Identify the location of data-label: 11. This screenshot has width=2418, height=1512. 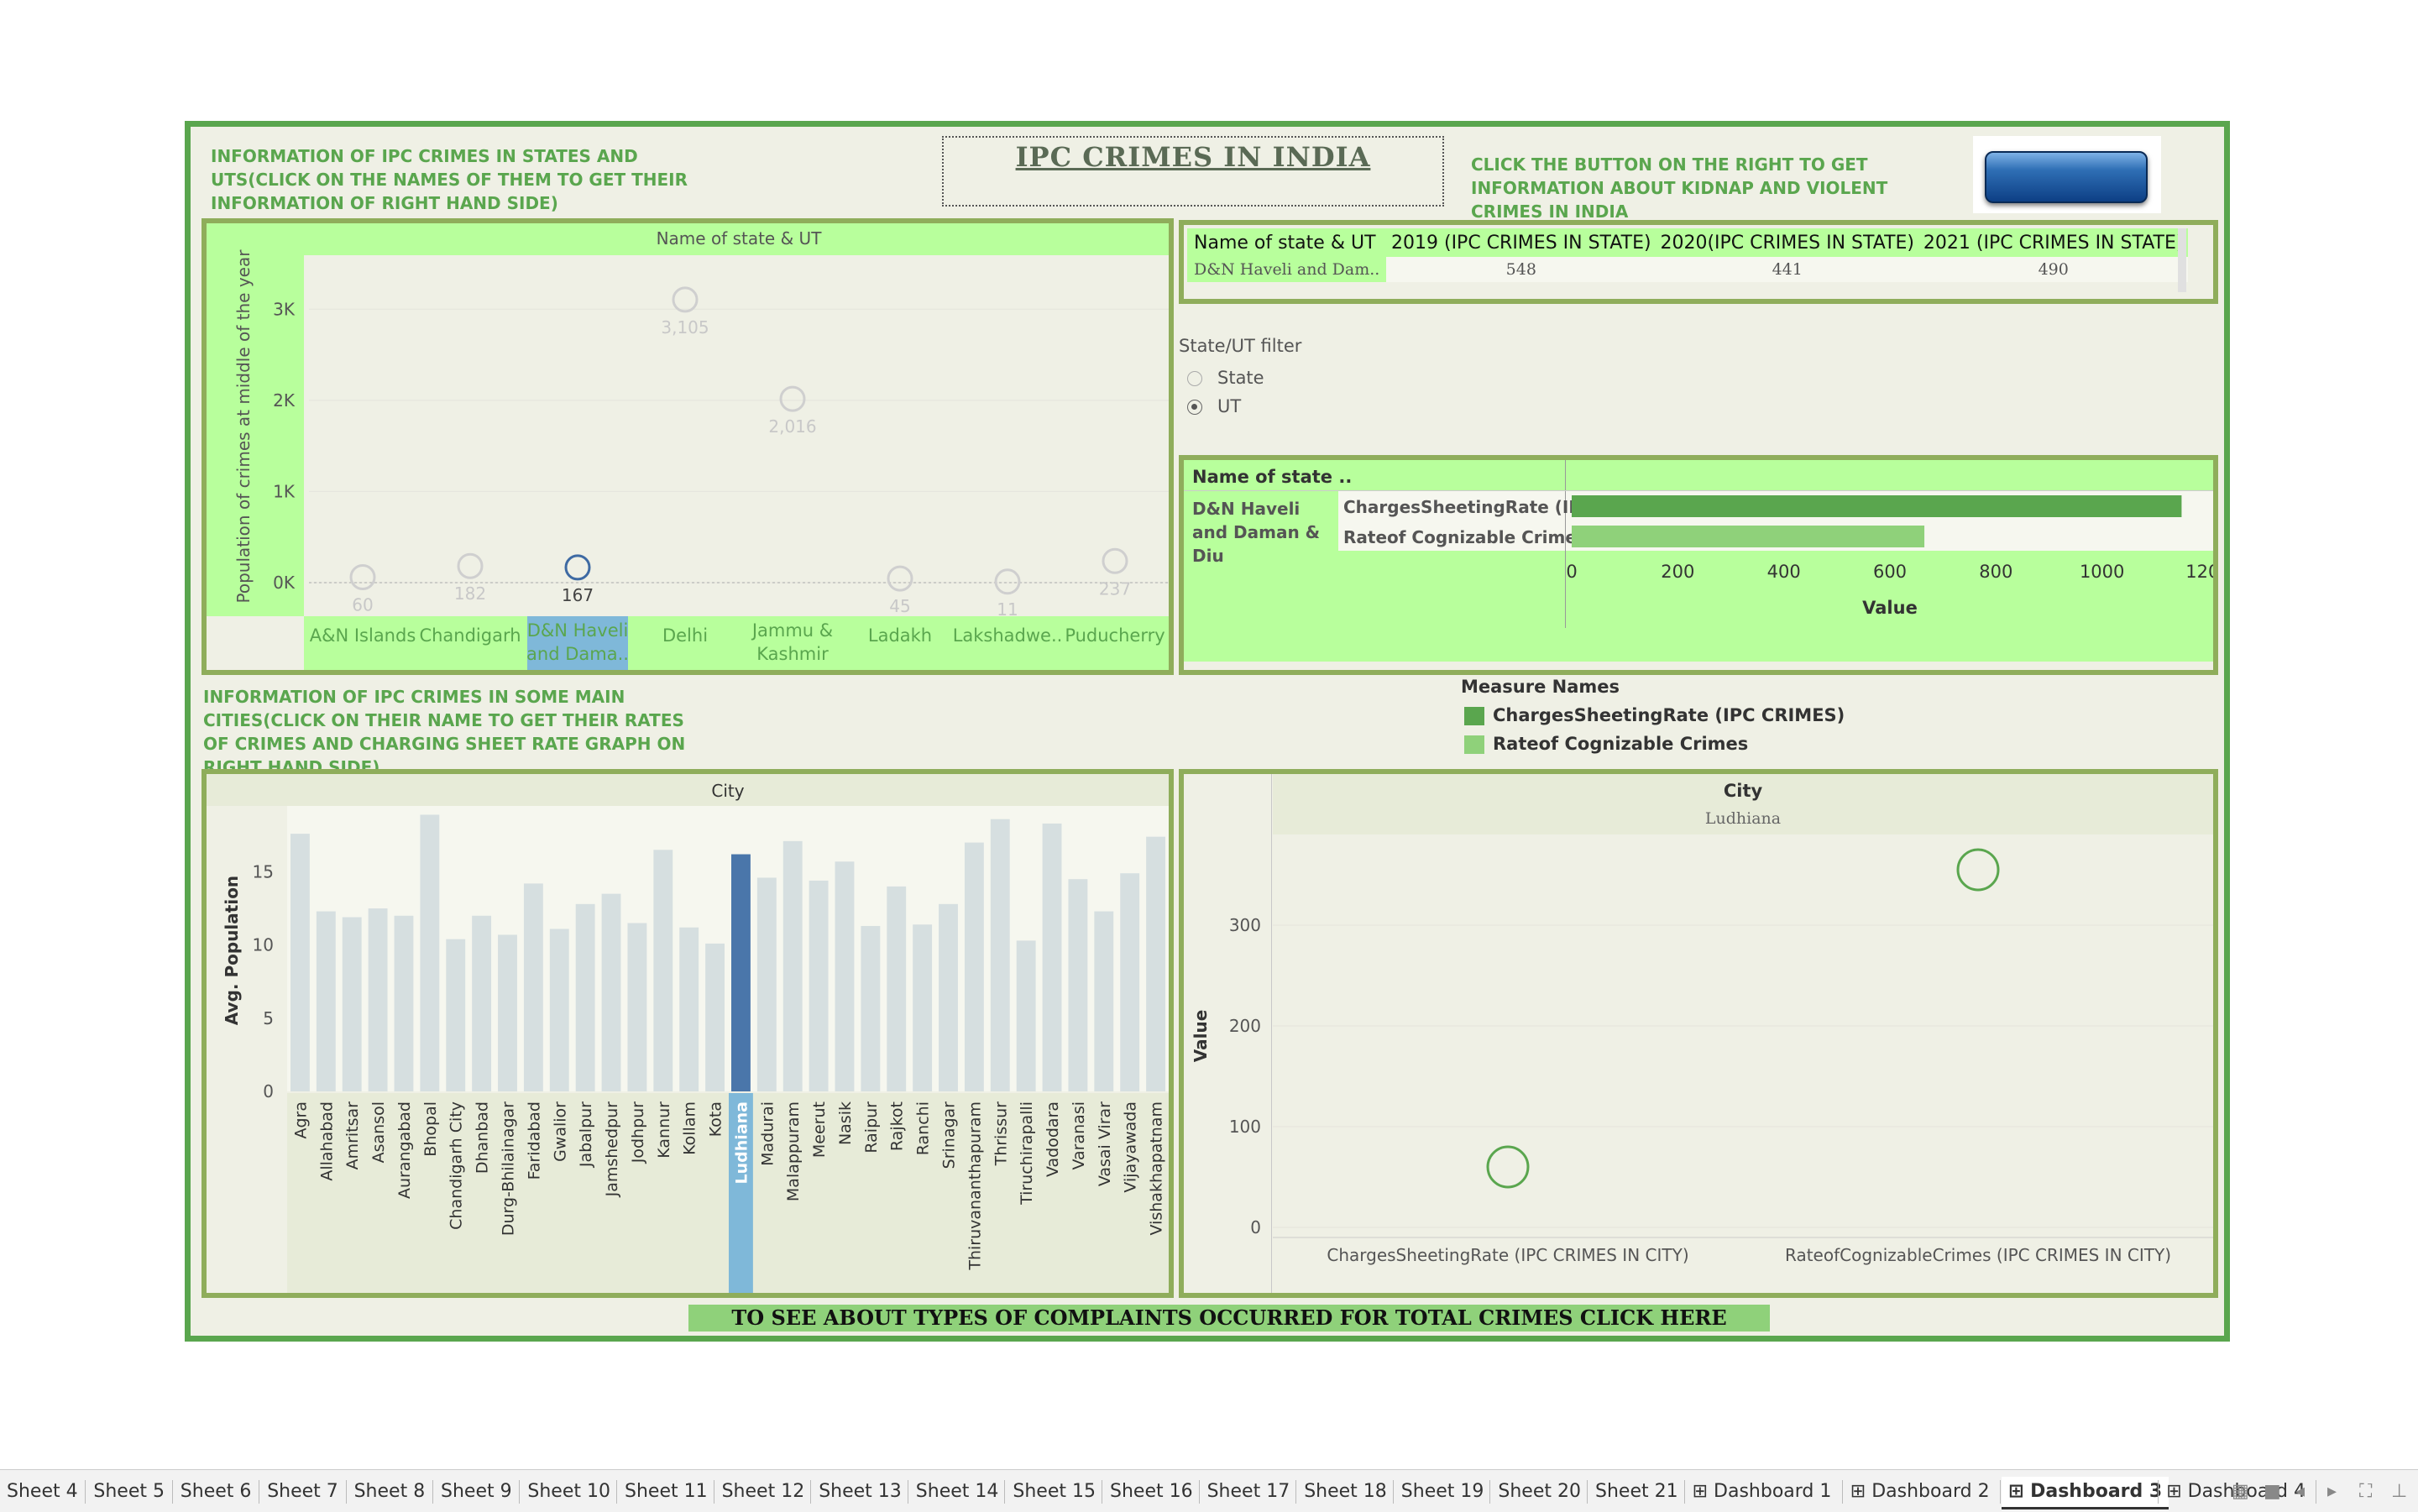
(1007, 609).